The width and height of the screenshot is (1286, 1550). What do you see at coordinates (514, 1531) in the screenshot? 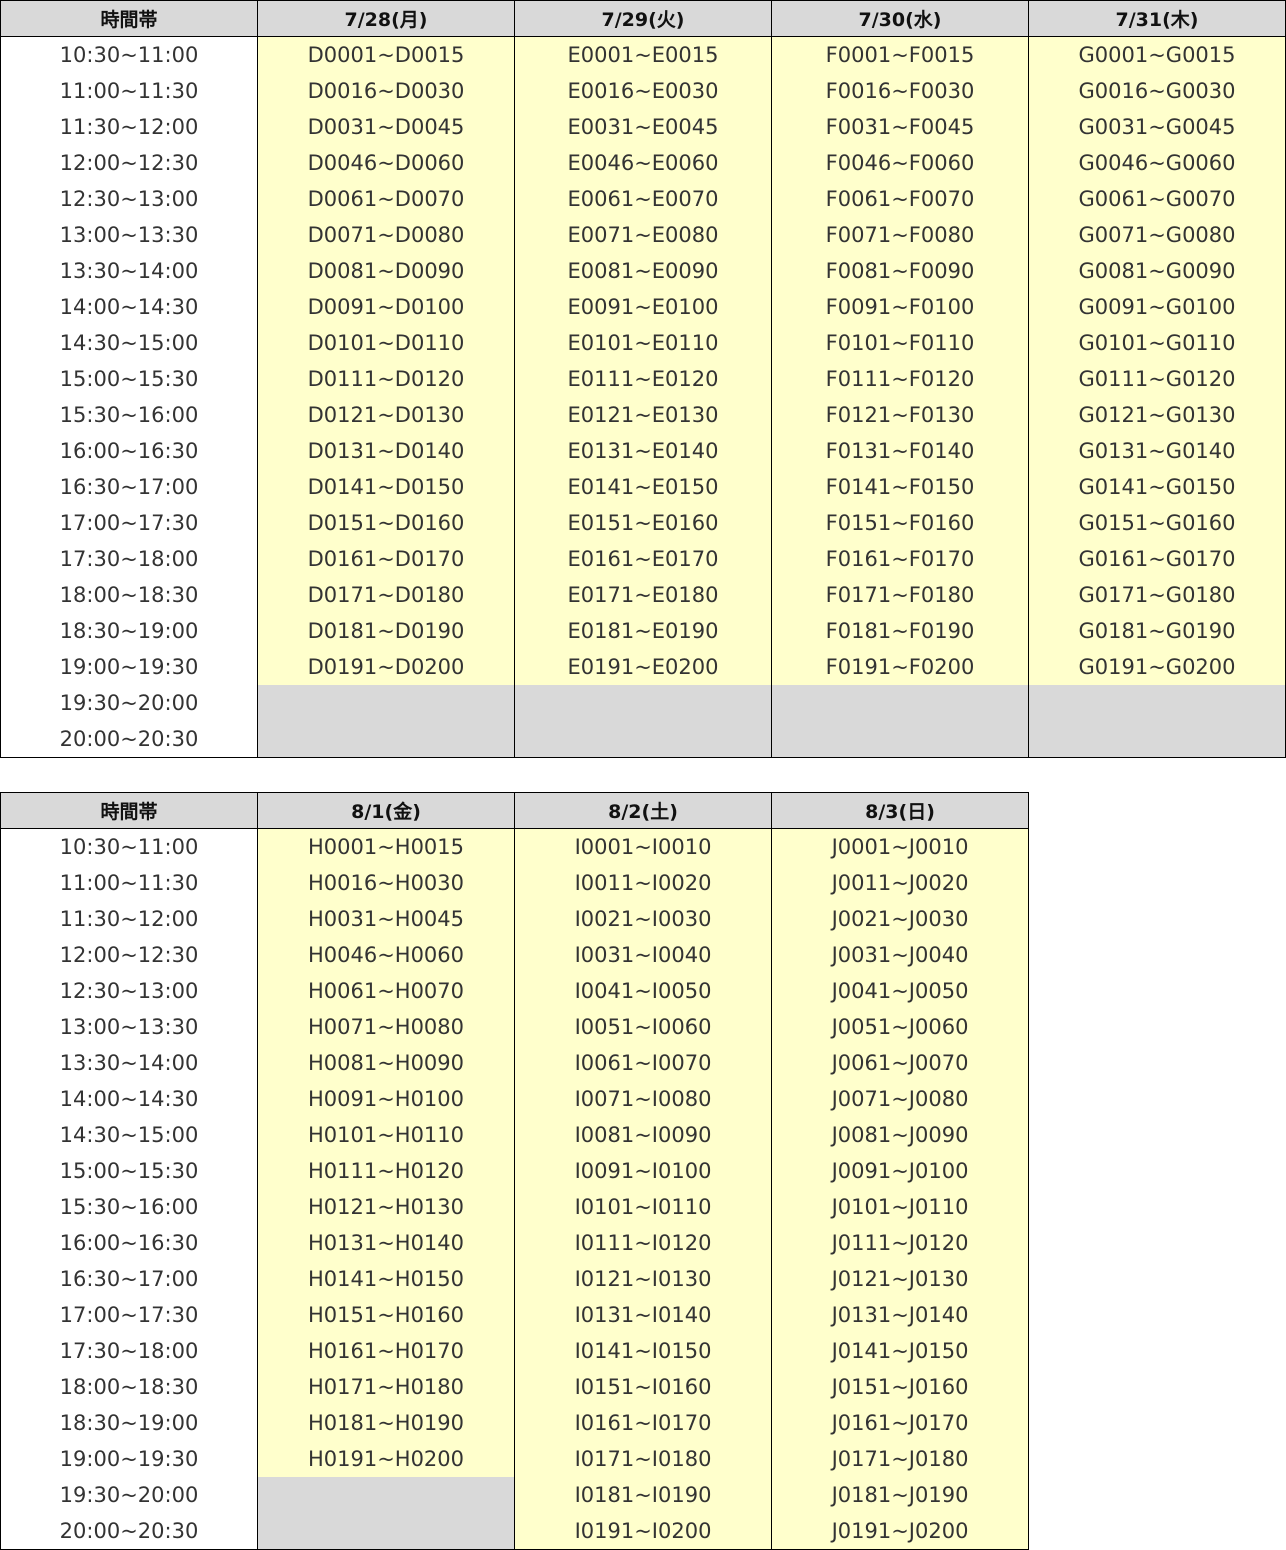
I see `table-row: 20:00~20:30 I0191~I0200 J0191~J0200` at bounding box center [514, 1531].